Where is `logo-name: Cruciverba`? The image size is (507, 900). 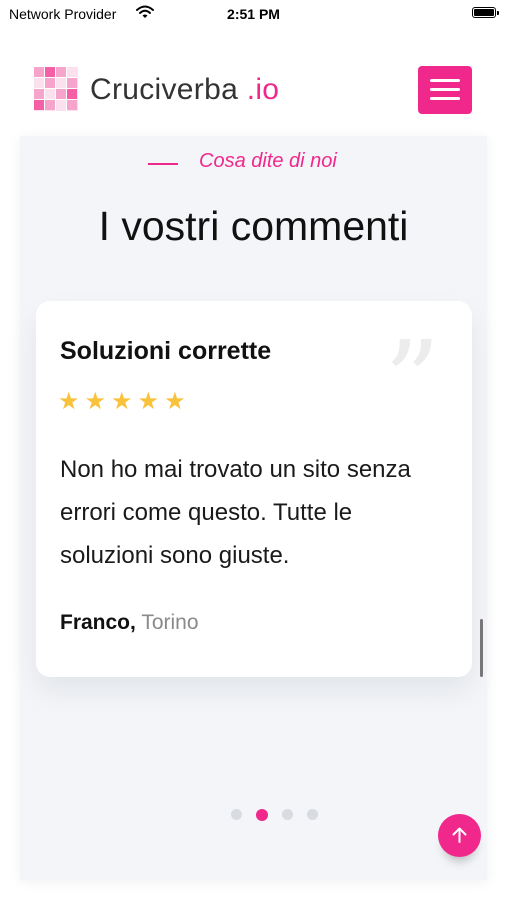 logo-name: Cruciverba is located at coordinates (164, 89).